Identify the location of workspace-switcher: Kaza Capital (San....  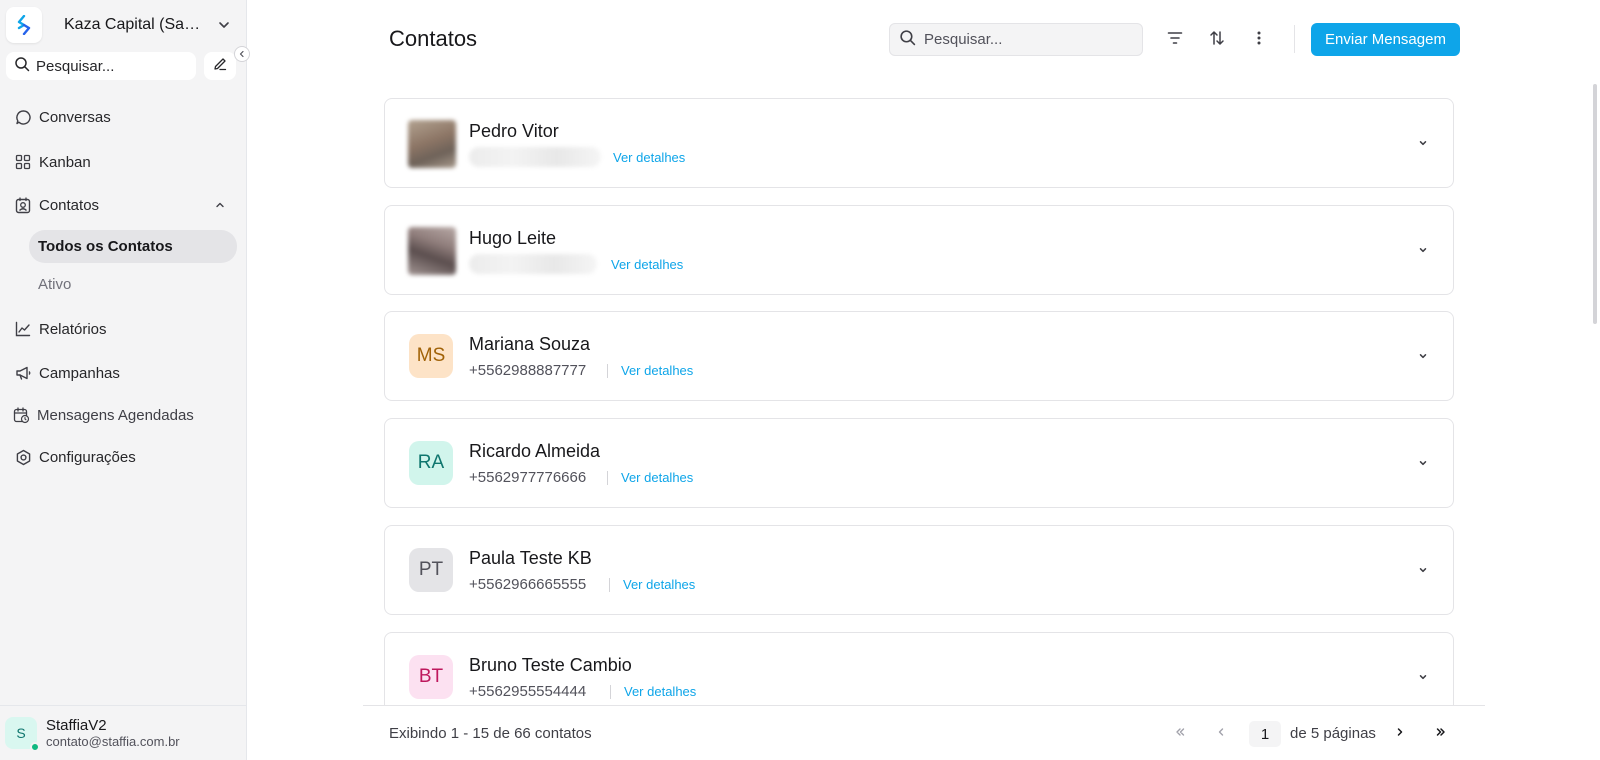
(122, 25).